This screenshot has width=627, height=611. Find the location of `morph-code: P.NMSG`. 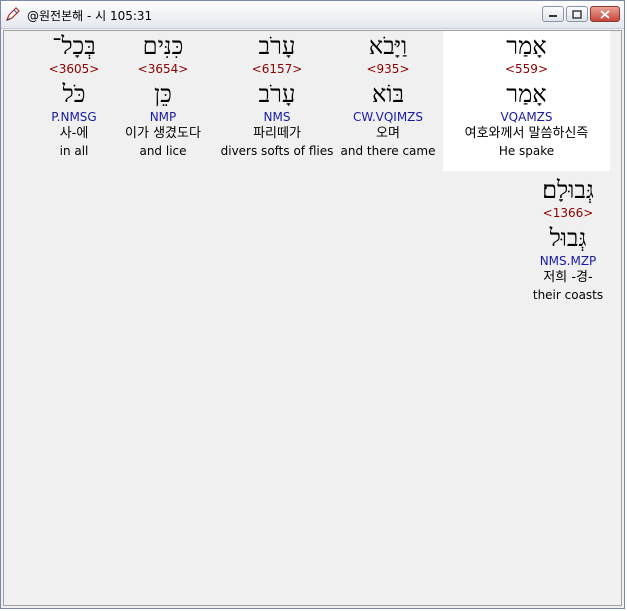

morph-code: P.NMSG is located at coordinates (74, 117).